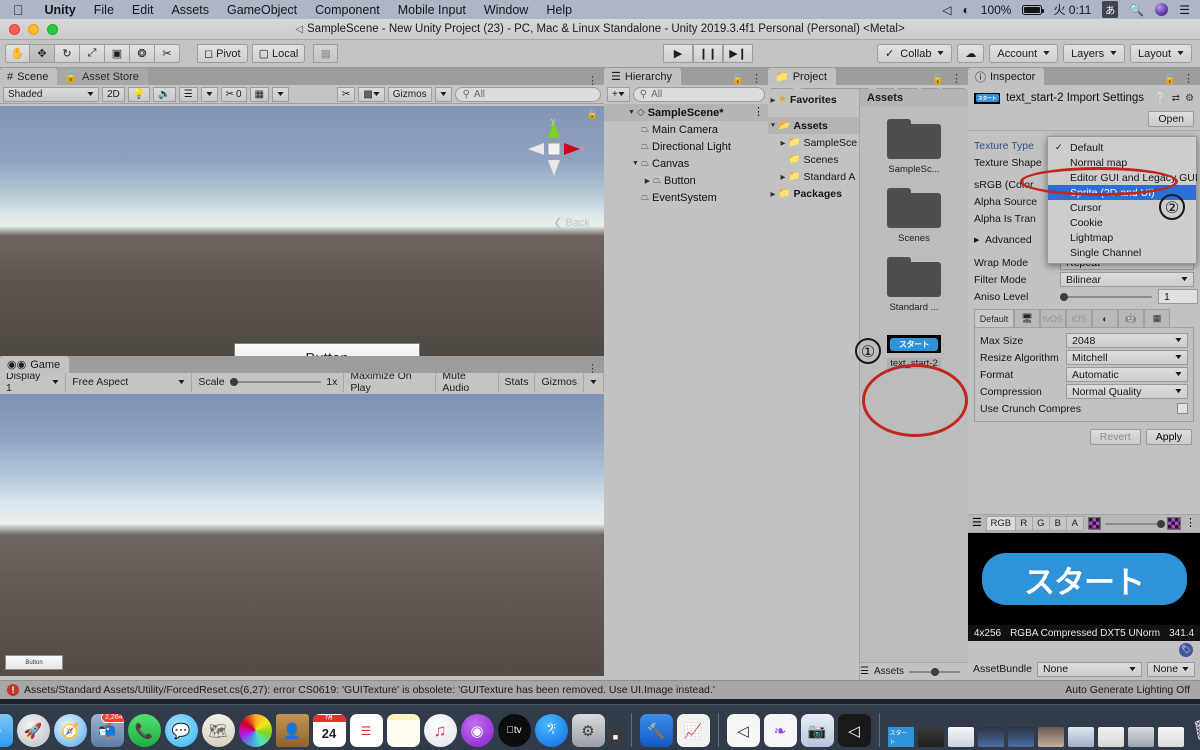  I want to click on display-dropdown: Display 1 ▼, so click(33, 382).